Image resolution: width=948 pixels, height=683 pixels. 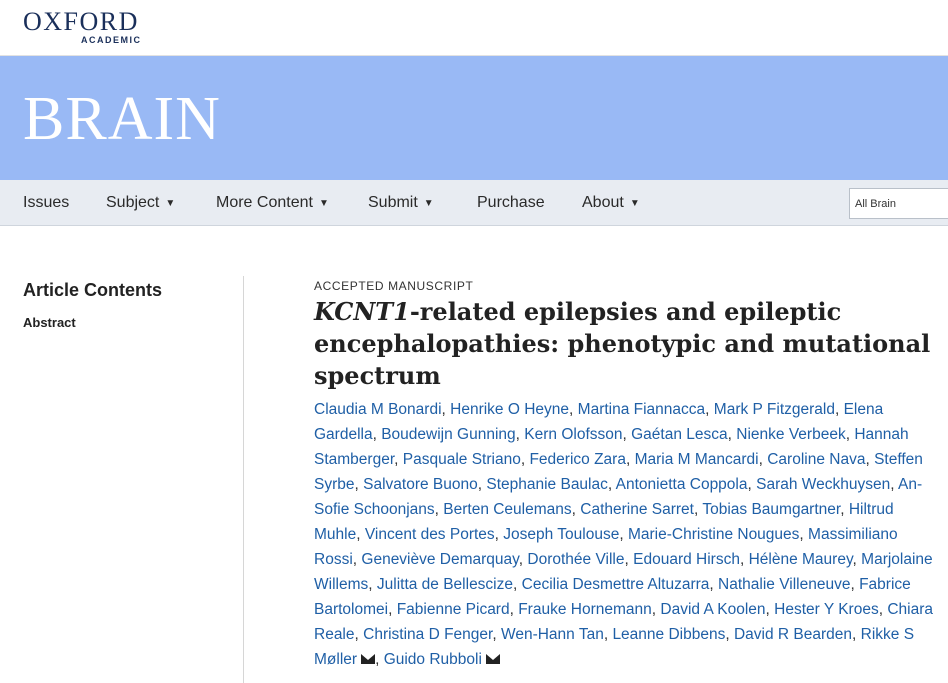 I want to click on journal-title: BRAIN, so click(x=122, y=119).